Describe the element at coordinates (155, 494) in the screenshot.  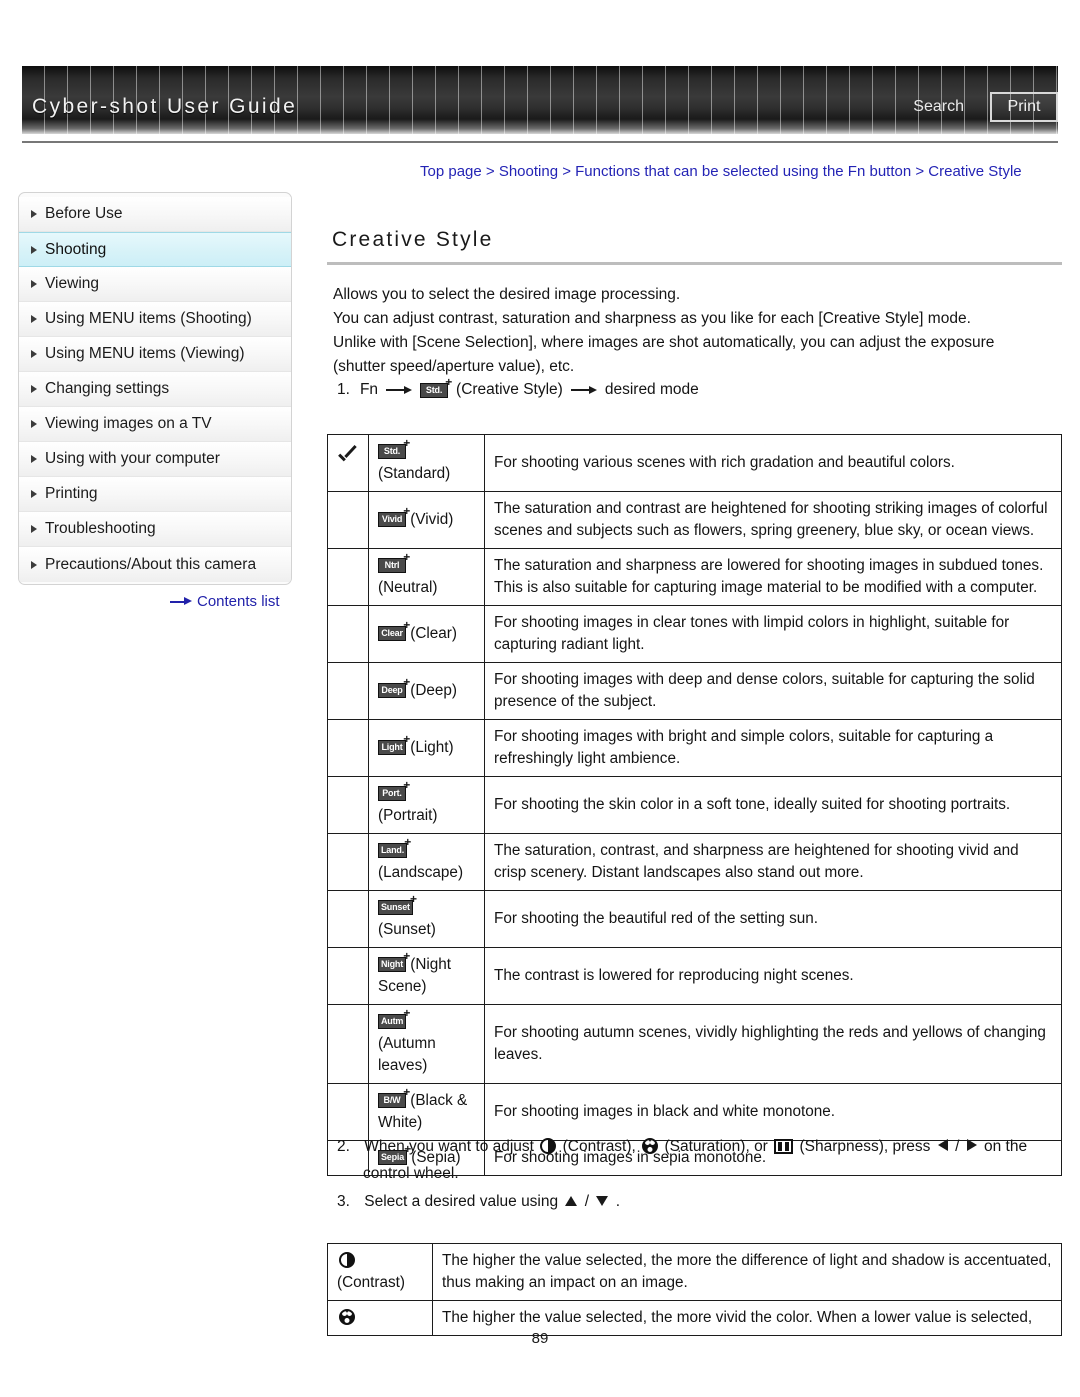
I see `sidebar-item-printing: Printing` at that location.